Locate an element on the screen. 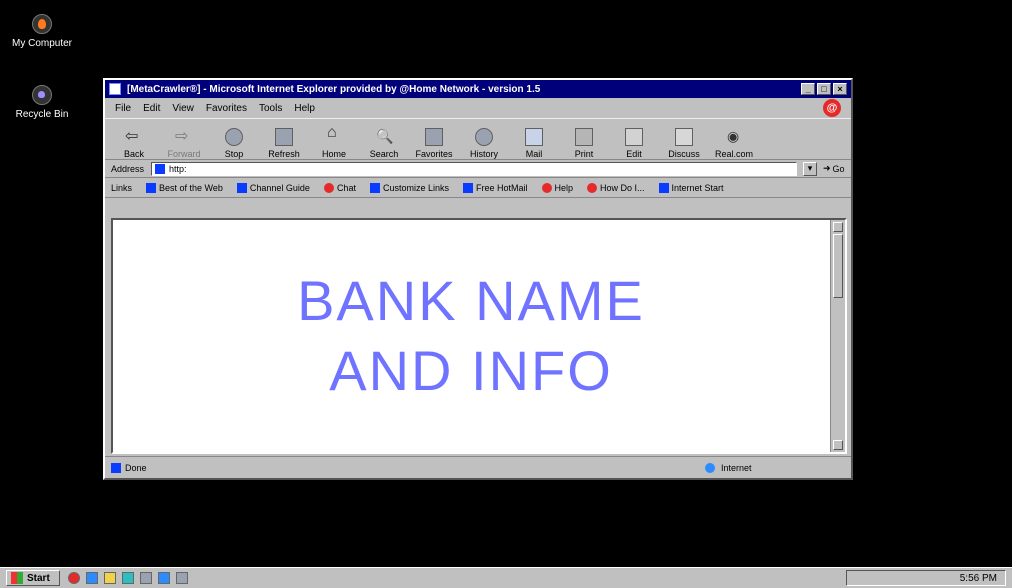 The image size is (1012, 588). toolbar-favorites-label: Favorites is located at coordinates (434, 154).